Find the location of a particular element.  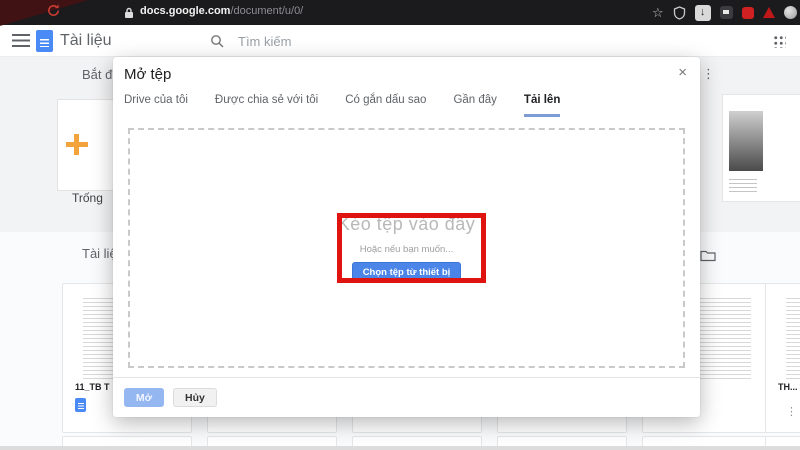

docs-logo-icon is located at coordinates (44, 41).